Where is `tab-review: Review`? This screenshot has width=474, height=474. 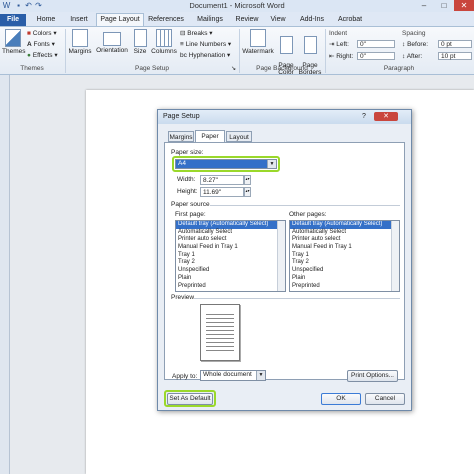 tab-review: Review is located at coordinates (247, 20).